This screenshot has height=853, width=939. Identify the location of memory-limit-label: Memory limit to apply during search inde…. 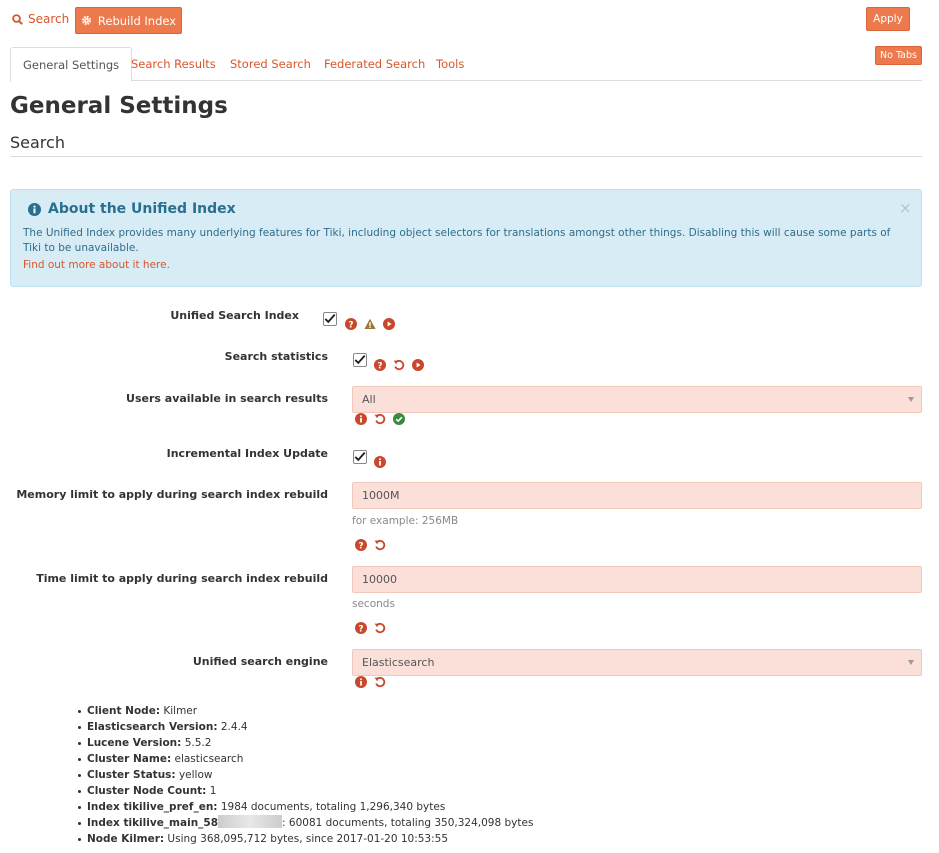
(172, 494).